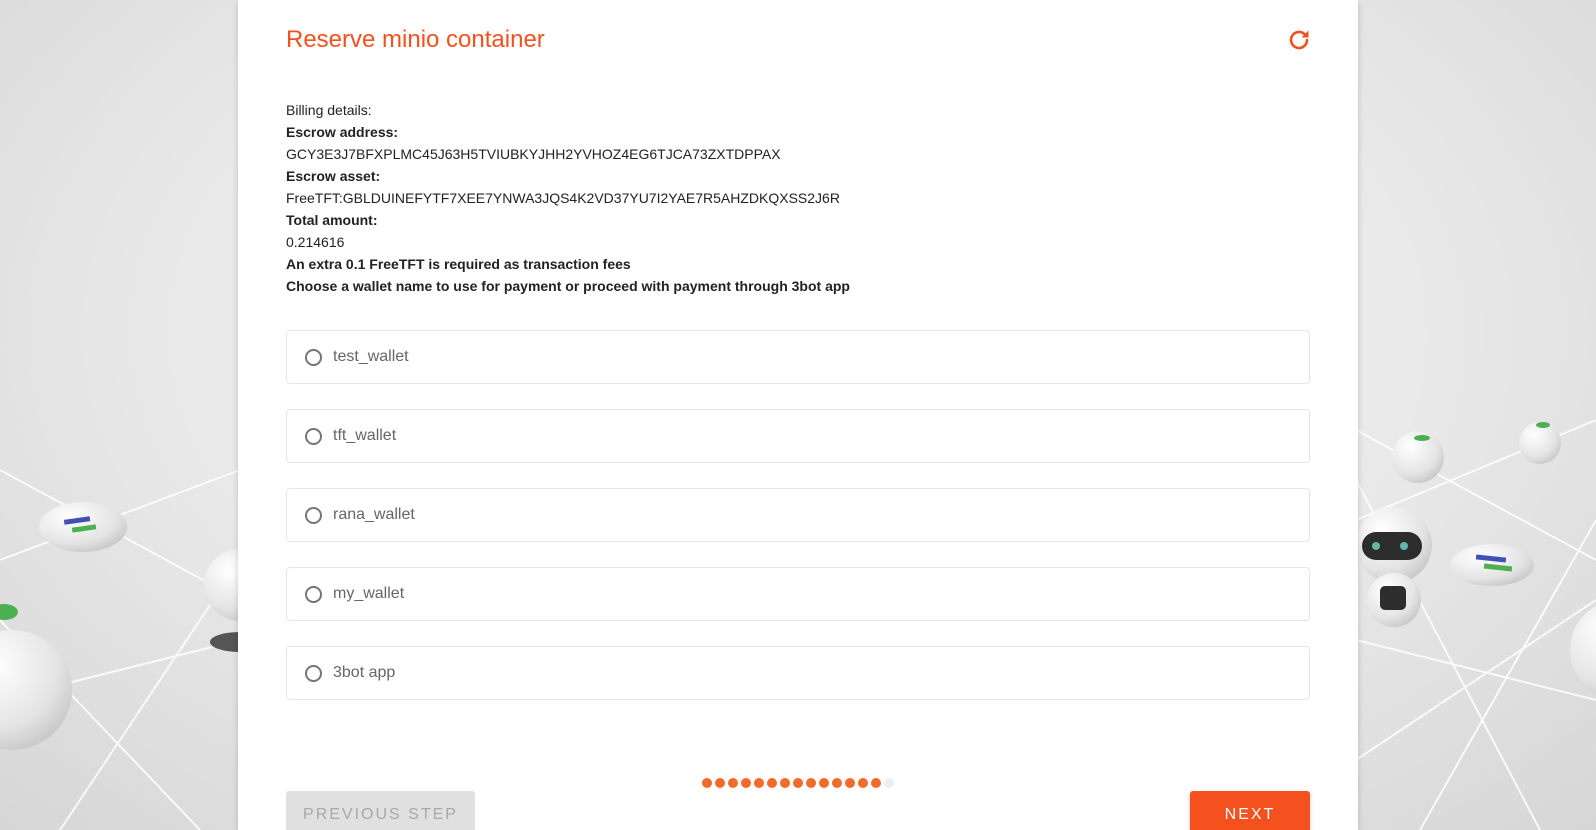  Describe the element at coordinates (798, 594) in the screenshot. I see `wallet-option: my_wallet` at that location.